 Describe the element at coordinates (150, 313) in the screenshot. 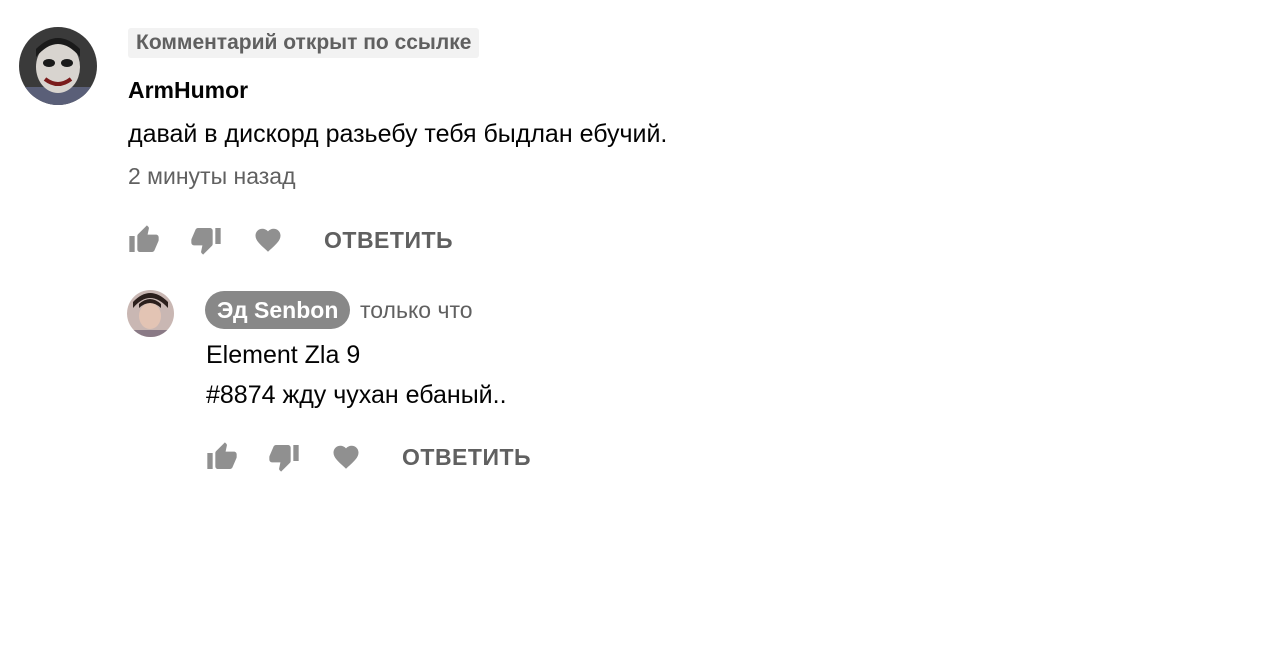

I see `reply-author-avatar` at that location.